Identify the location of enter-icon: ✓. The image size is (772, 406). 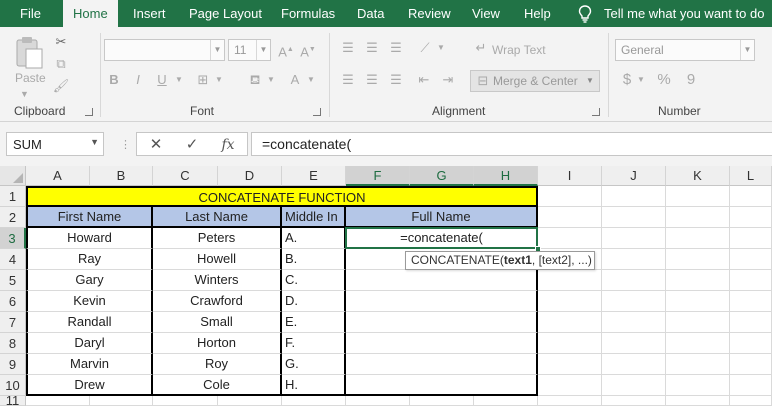
(192, 145).